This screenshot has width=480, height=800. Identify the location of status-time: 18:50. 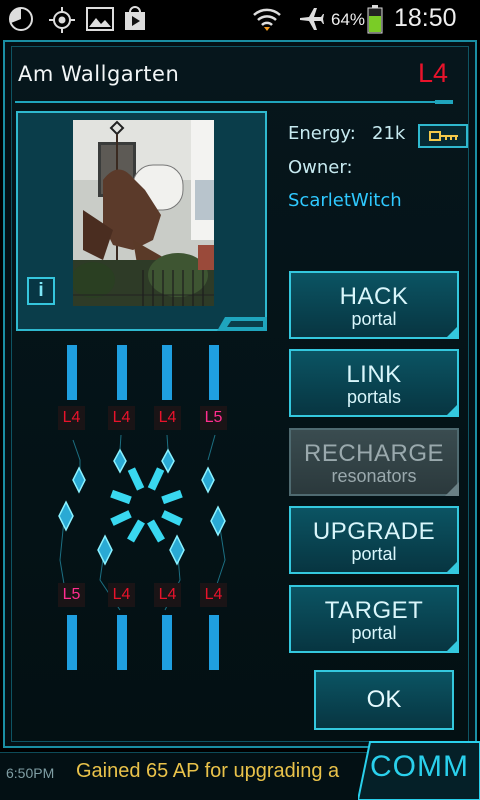
(425, 18).